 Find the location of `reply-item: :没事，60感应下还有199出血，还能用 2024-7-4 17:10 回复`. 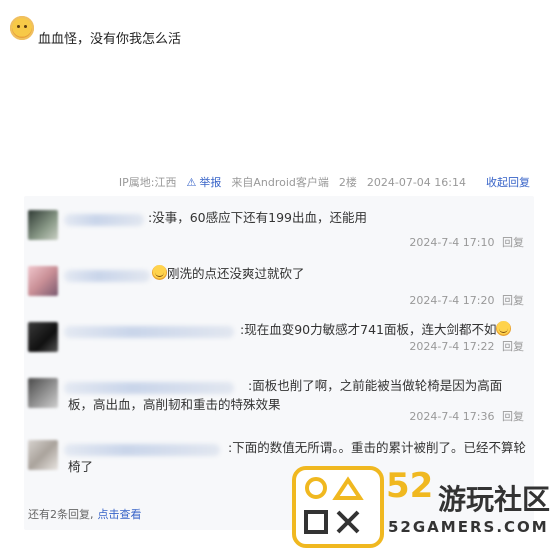

reply-item: :没事，60感应下还有199出血，还能用 2024-7-4 17:10 回复 is located at coordinates (279, 224).